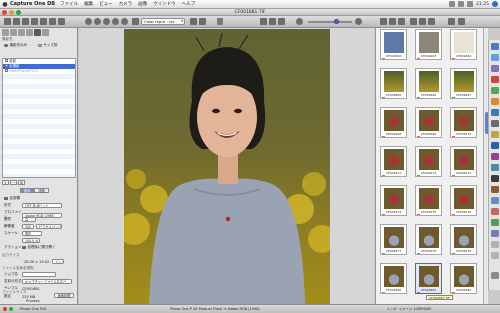 This screenshot has height=313, width=500. What do you see at coordinates (28, 226) in the screenshot?
I see `resolution-input: 300` at bounding box center [28, 226].